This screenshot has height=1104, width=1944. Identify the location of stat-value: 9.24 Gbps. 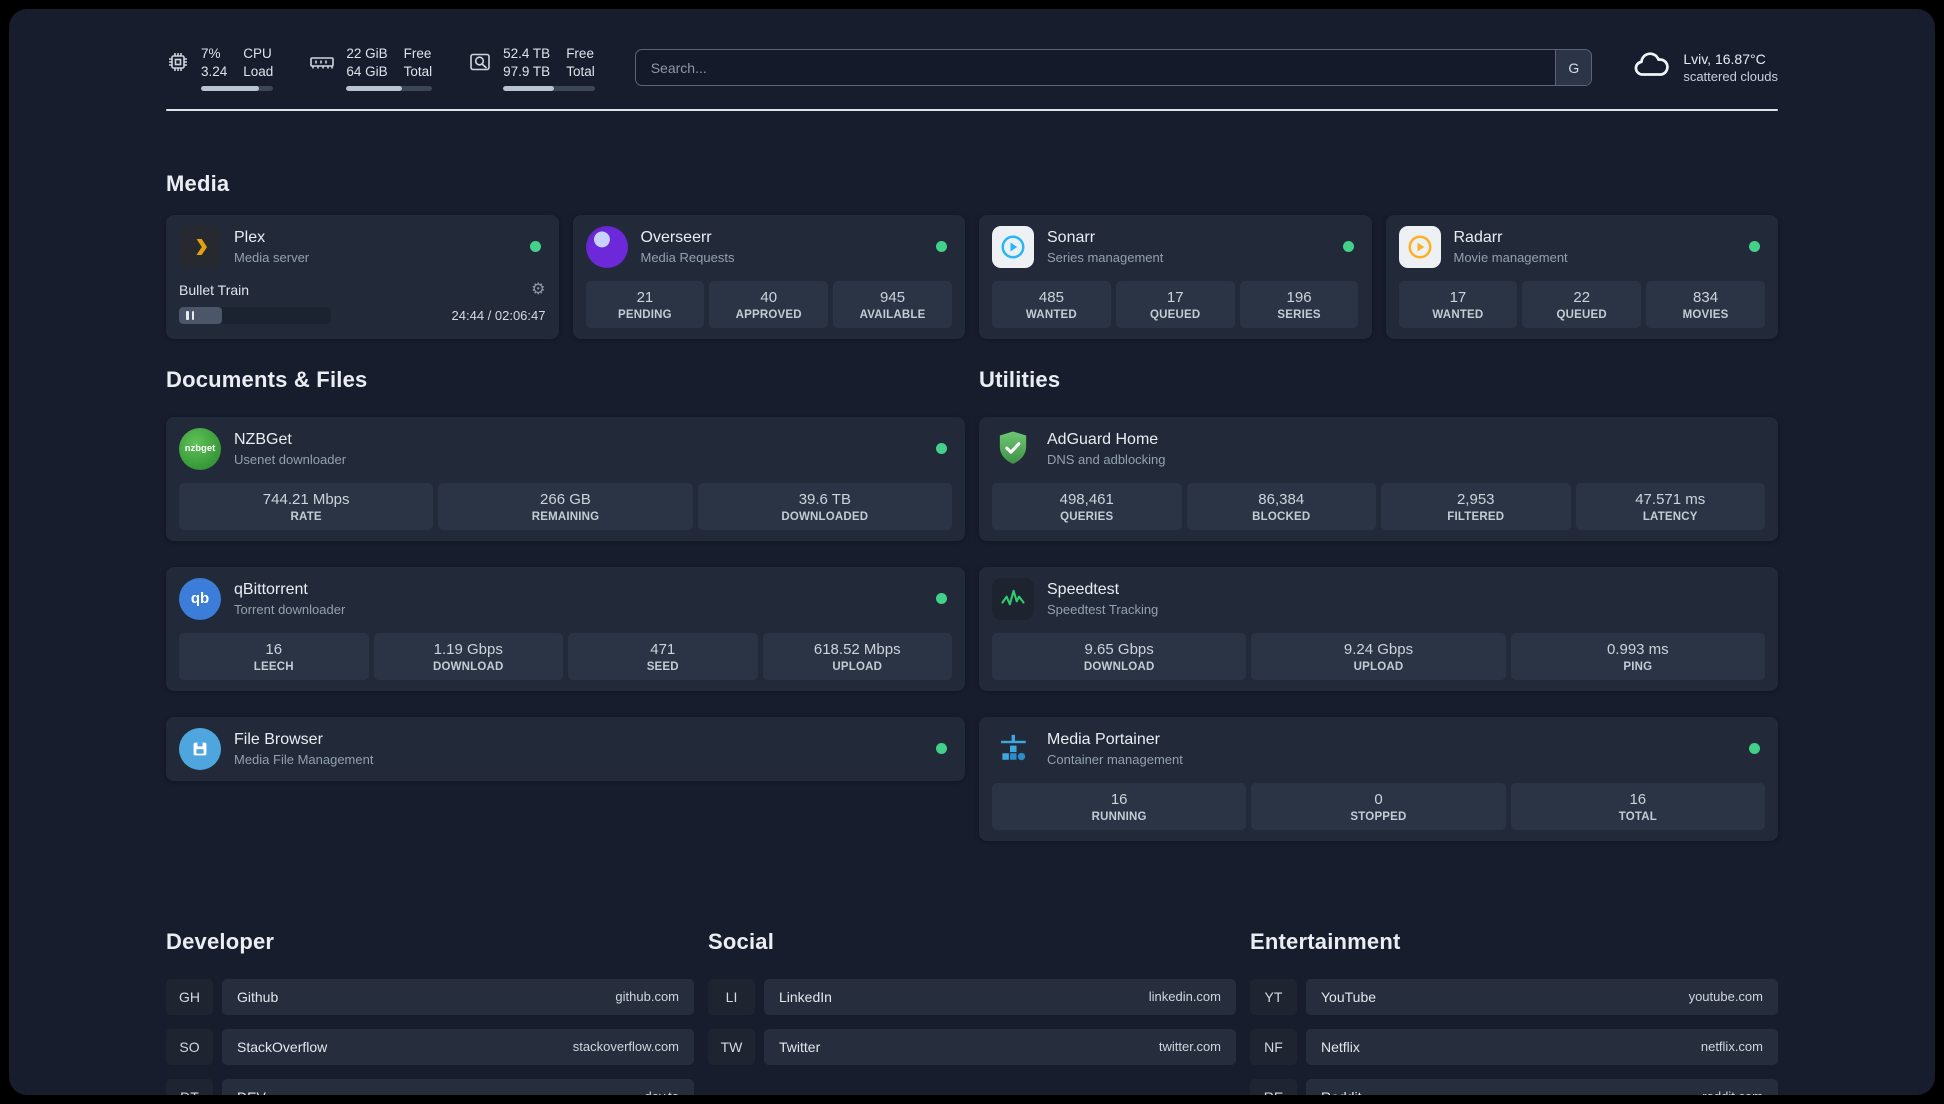
(1378, 649).